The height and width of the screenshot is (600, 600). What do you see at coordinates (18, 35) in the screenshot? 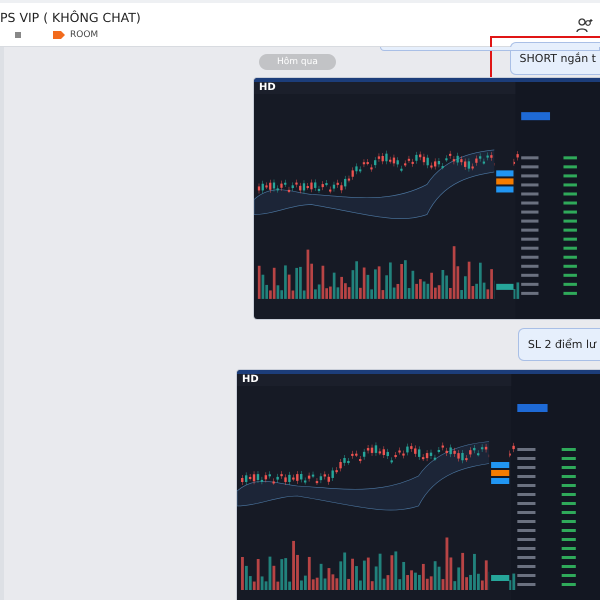
I see `square-icon` at bounding box center [18, 35].